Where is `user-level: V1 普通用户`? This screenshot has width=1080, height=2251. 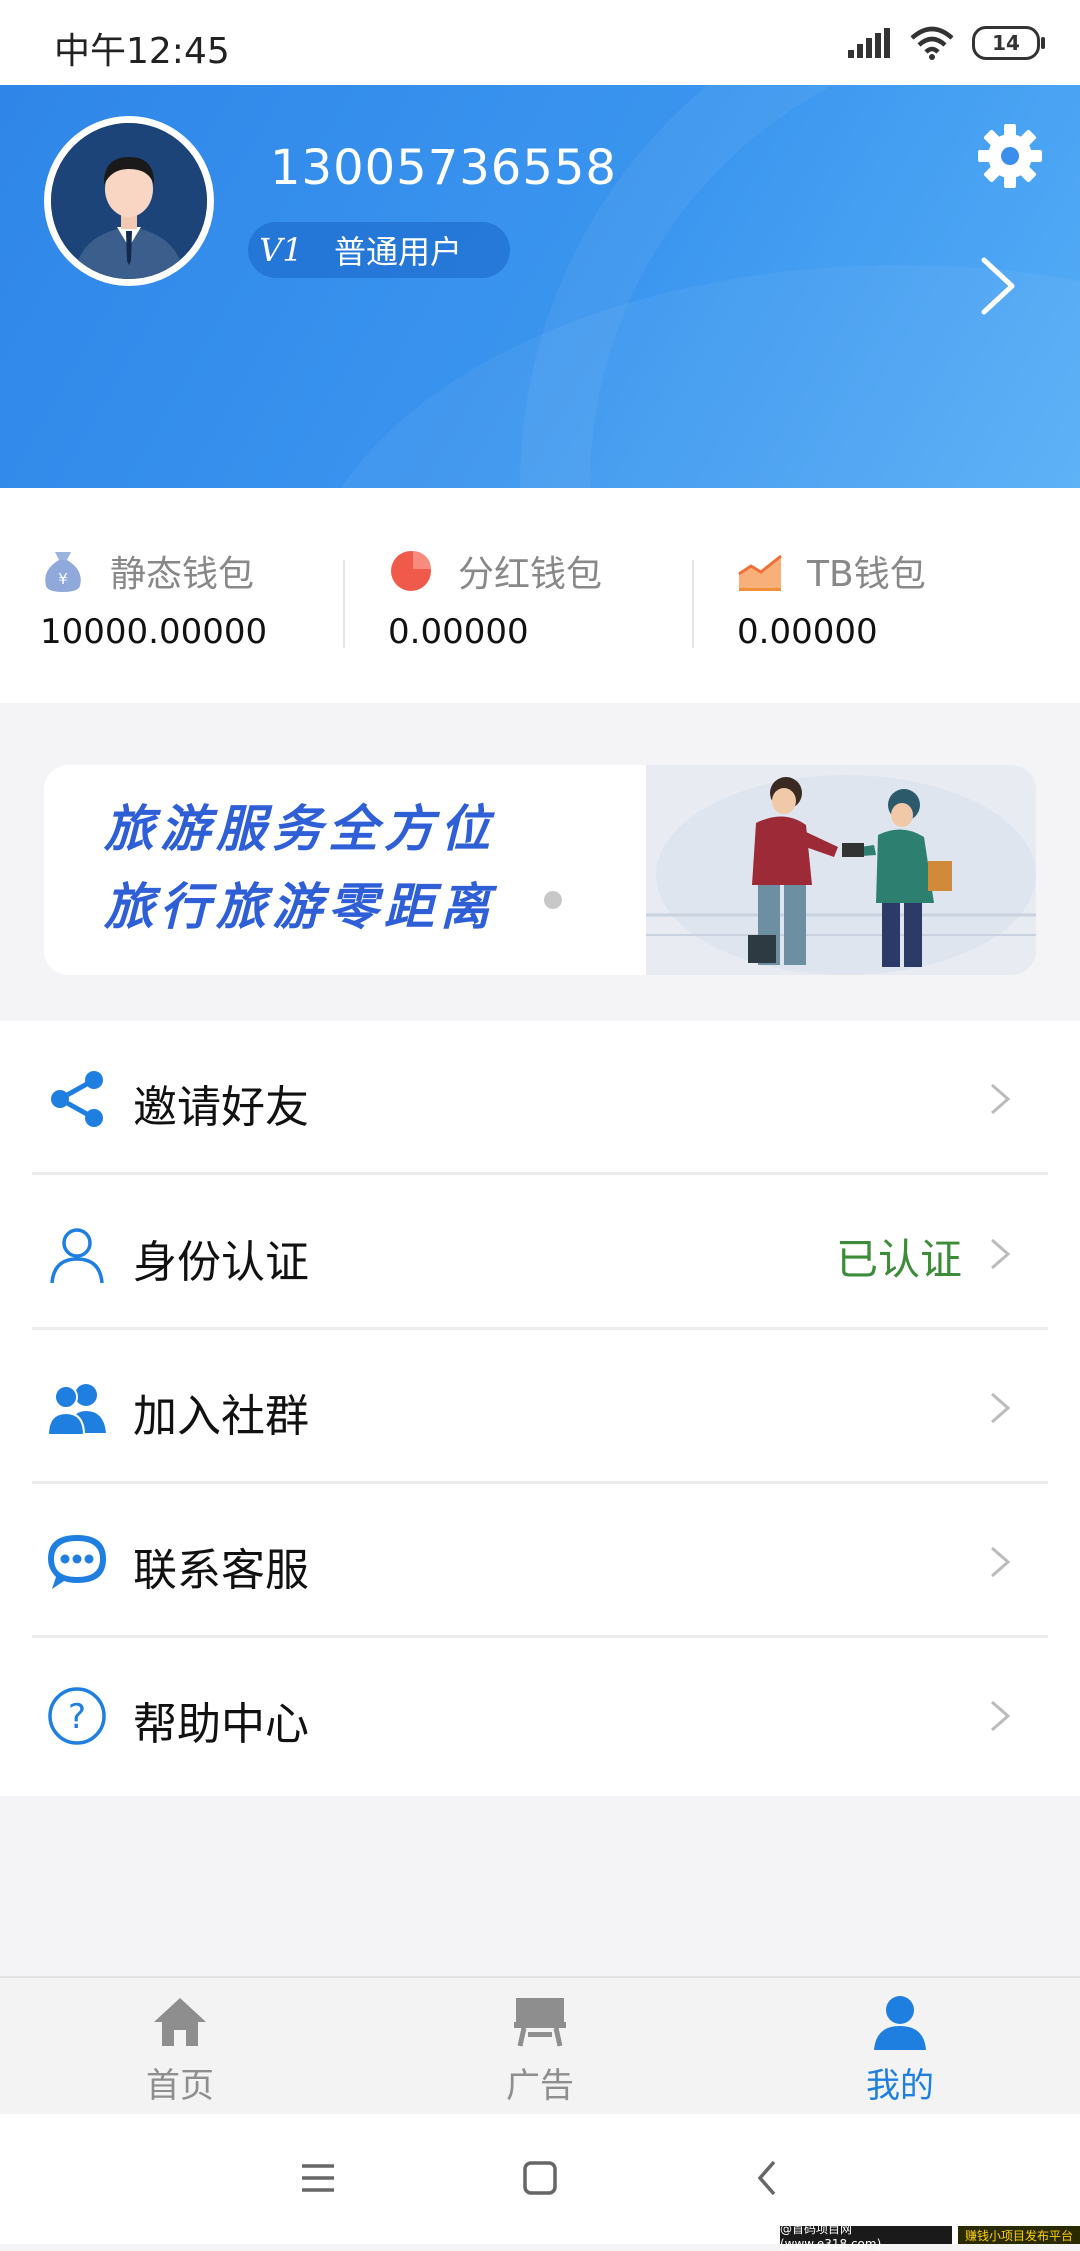 user-level: V1 普通用户 is located at coordinates (379, 250).